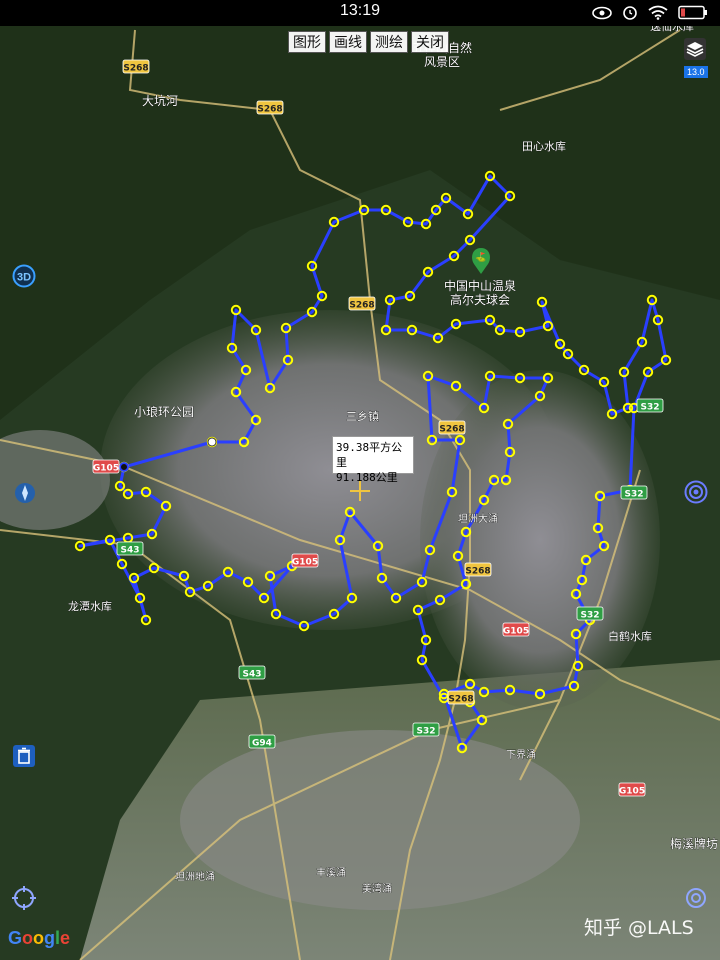  I want to click on label-tianxin-reservoir: 田心水库, so click(544, 146).